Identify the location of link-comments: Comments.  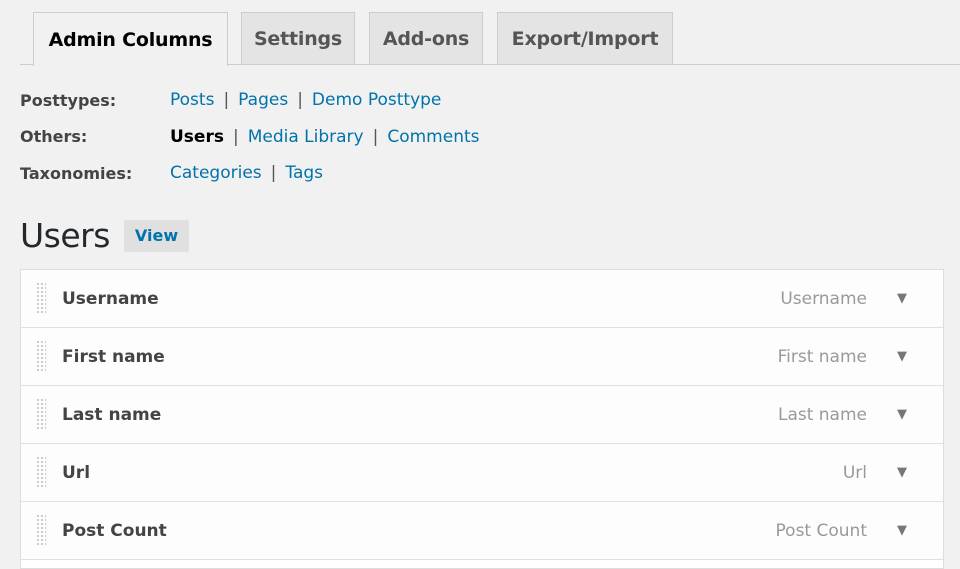
(433, 137).